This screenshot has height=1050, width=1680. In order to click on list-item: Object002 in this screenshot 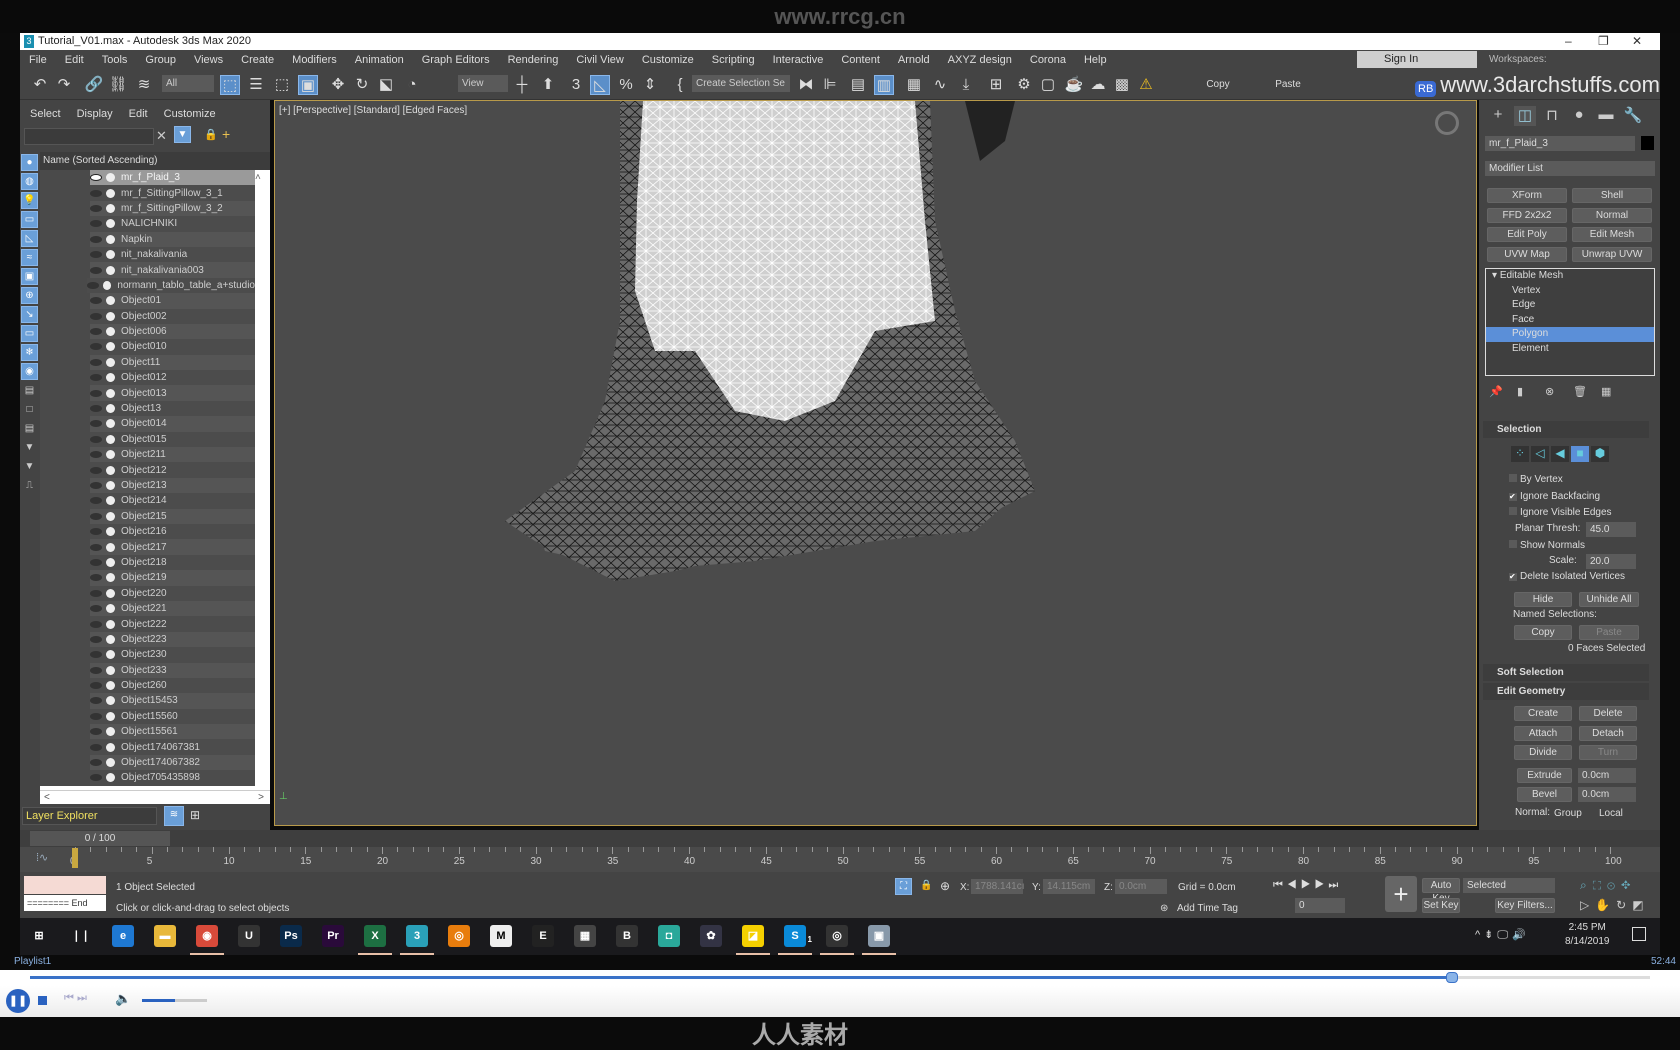, I will do `click(147, 316)`.